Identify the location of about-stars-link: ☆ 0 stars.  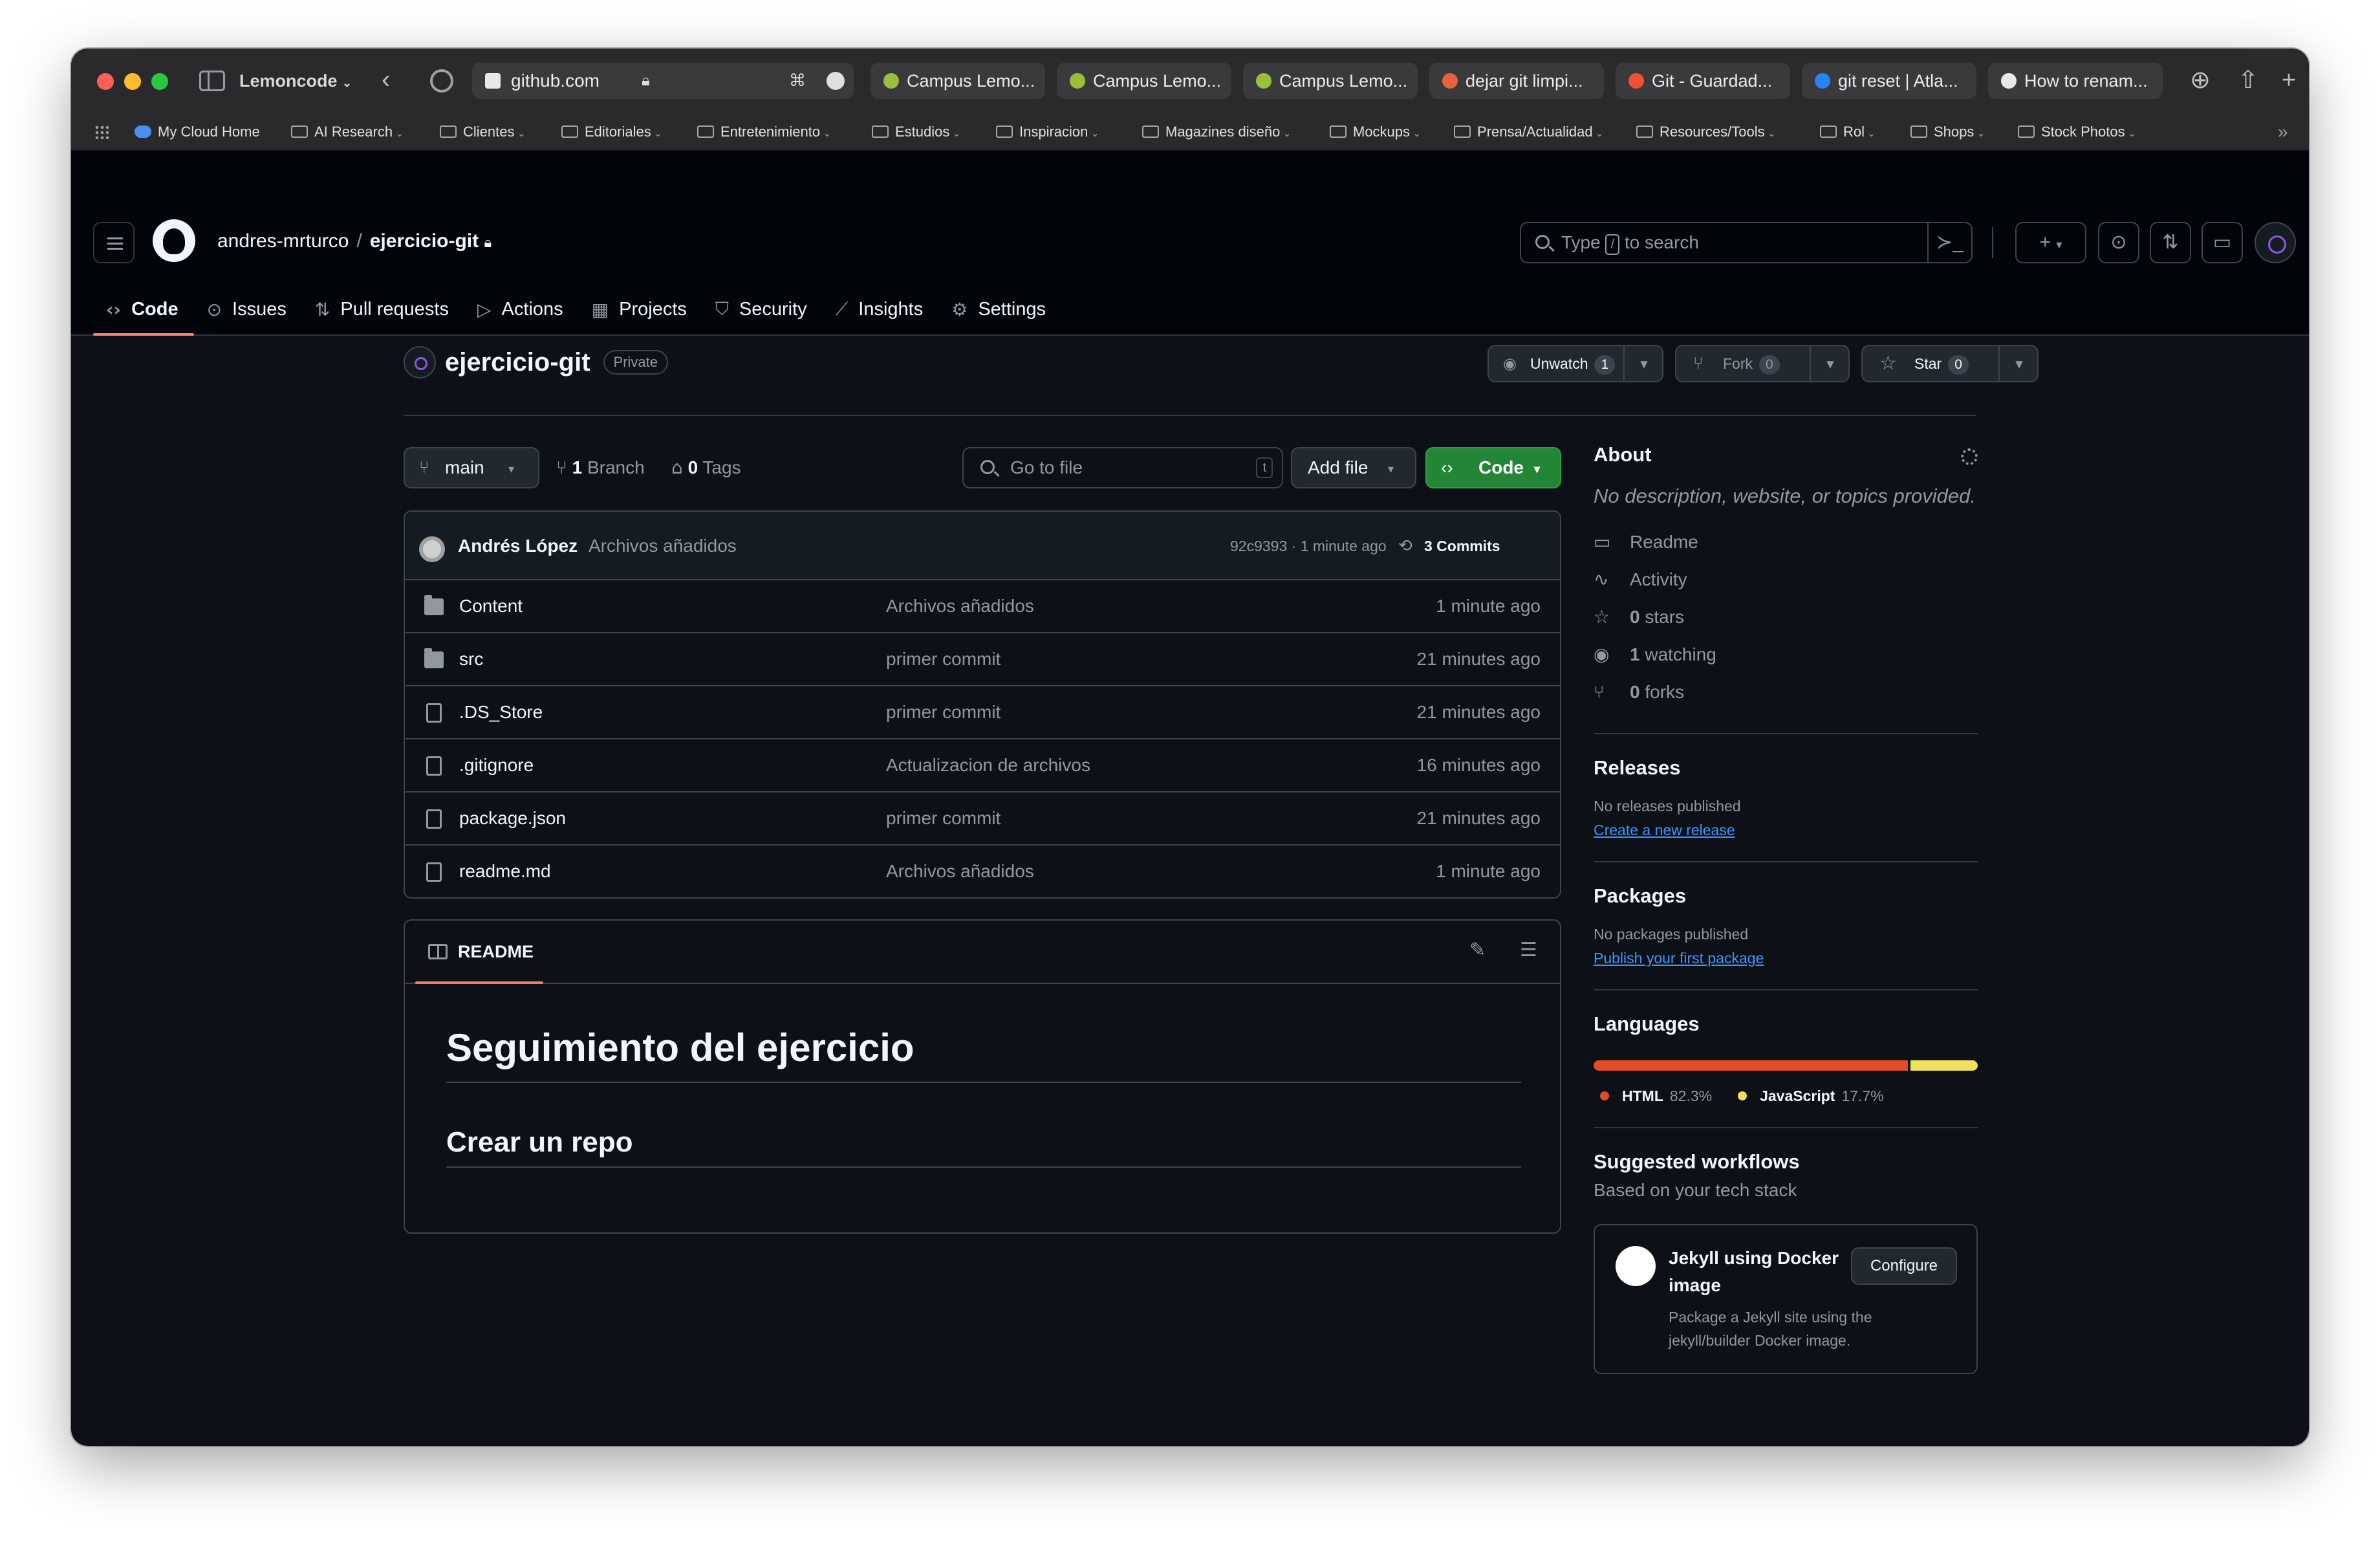
(1786, 617).